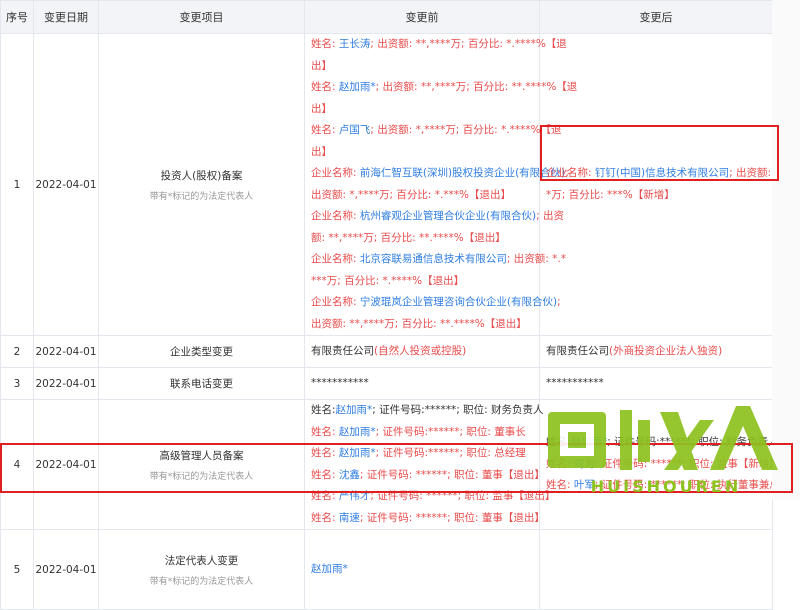 The image size is (800, 610). I want to click on change-item: 投资人(股权)备案 带有*标记的为法定代表人, so click(201, 184).